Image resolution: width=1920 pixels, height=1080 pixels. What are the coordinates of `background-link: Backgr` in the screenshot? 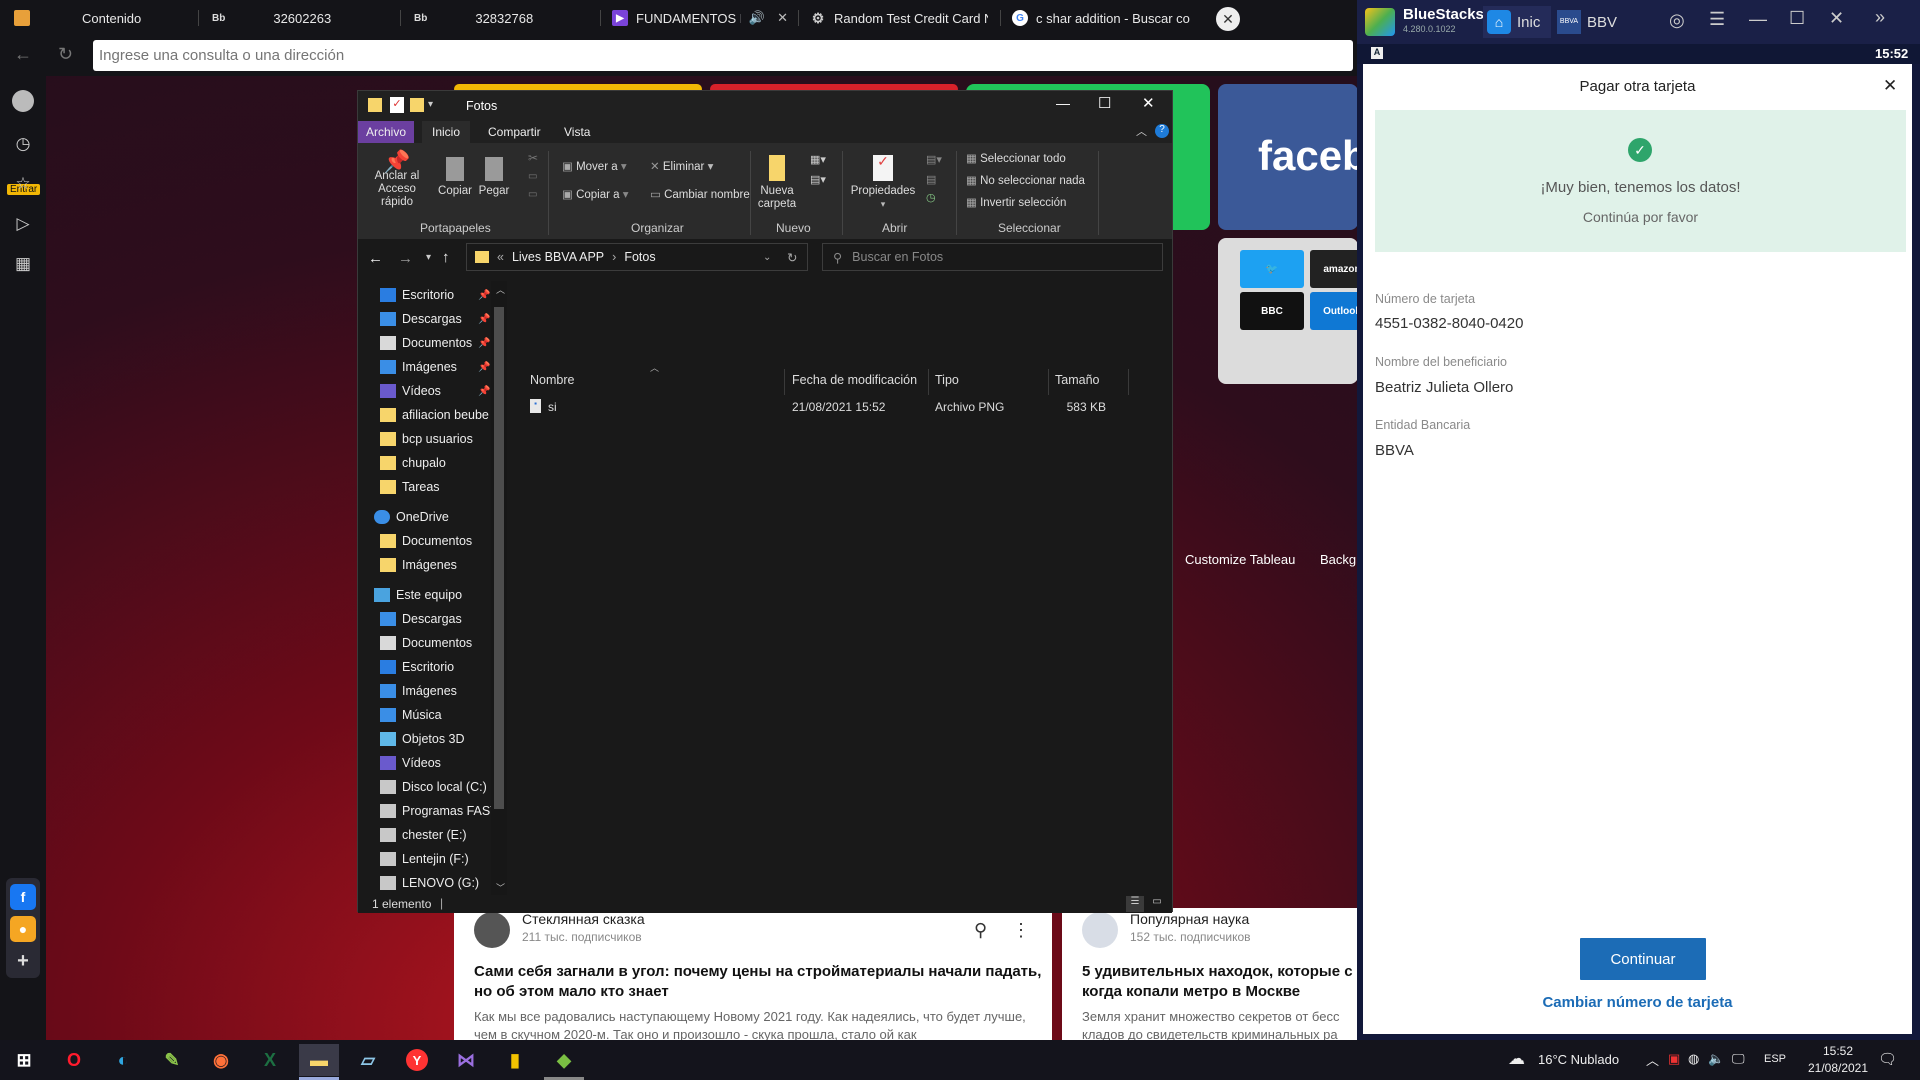 It's located at (1340, 559).